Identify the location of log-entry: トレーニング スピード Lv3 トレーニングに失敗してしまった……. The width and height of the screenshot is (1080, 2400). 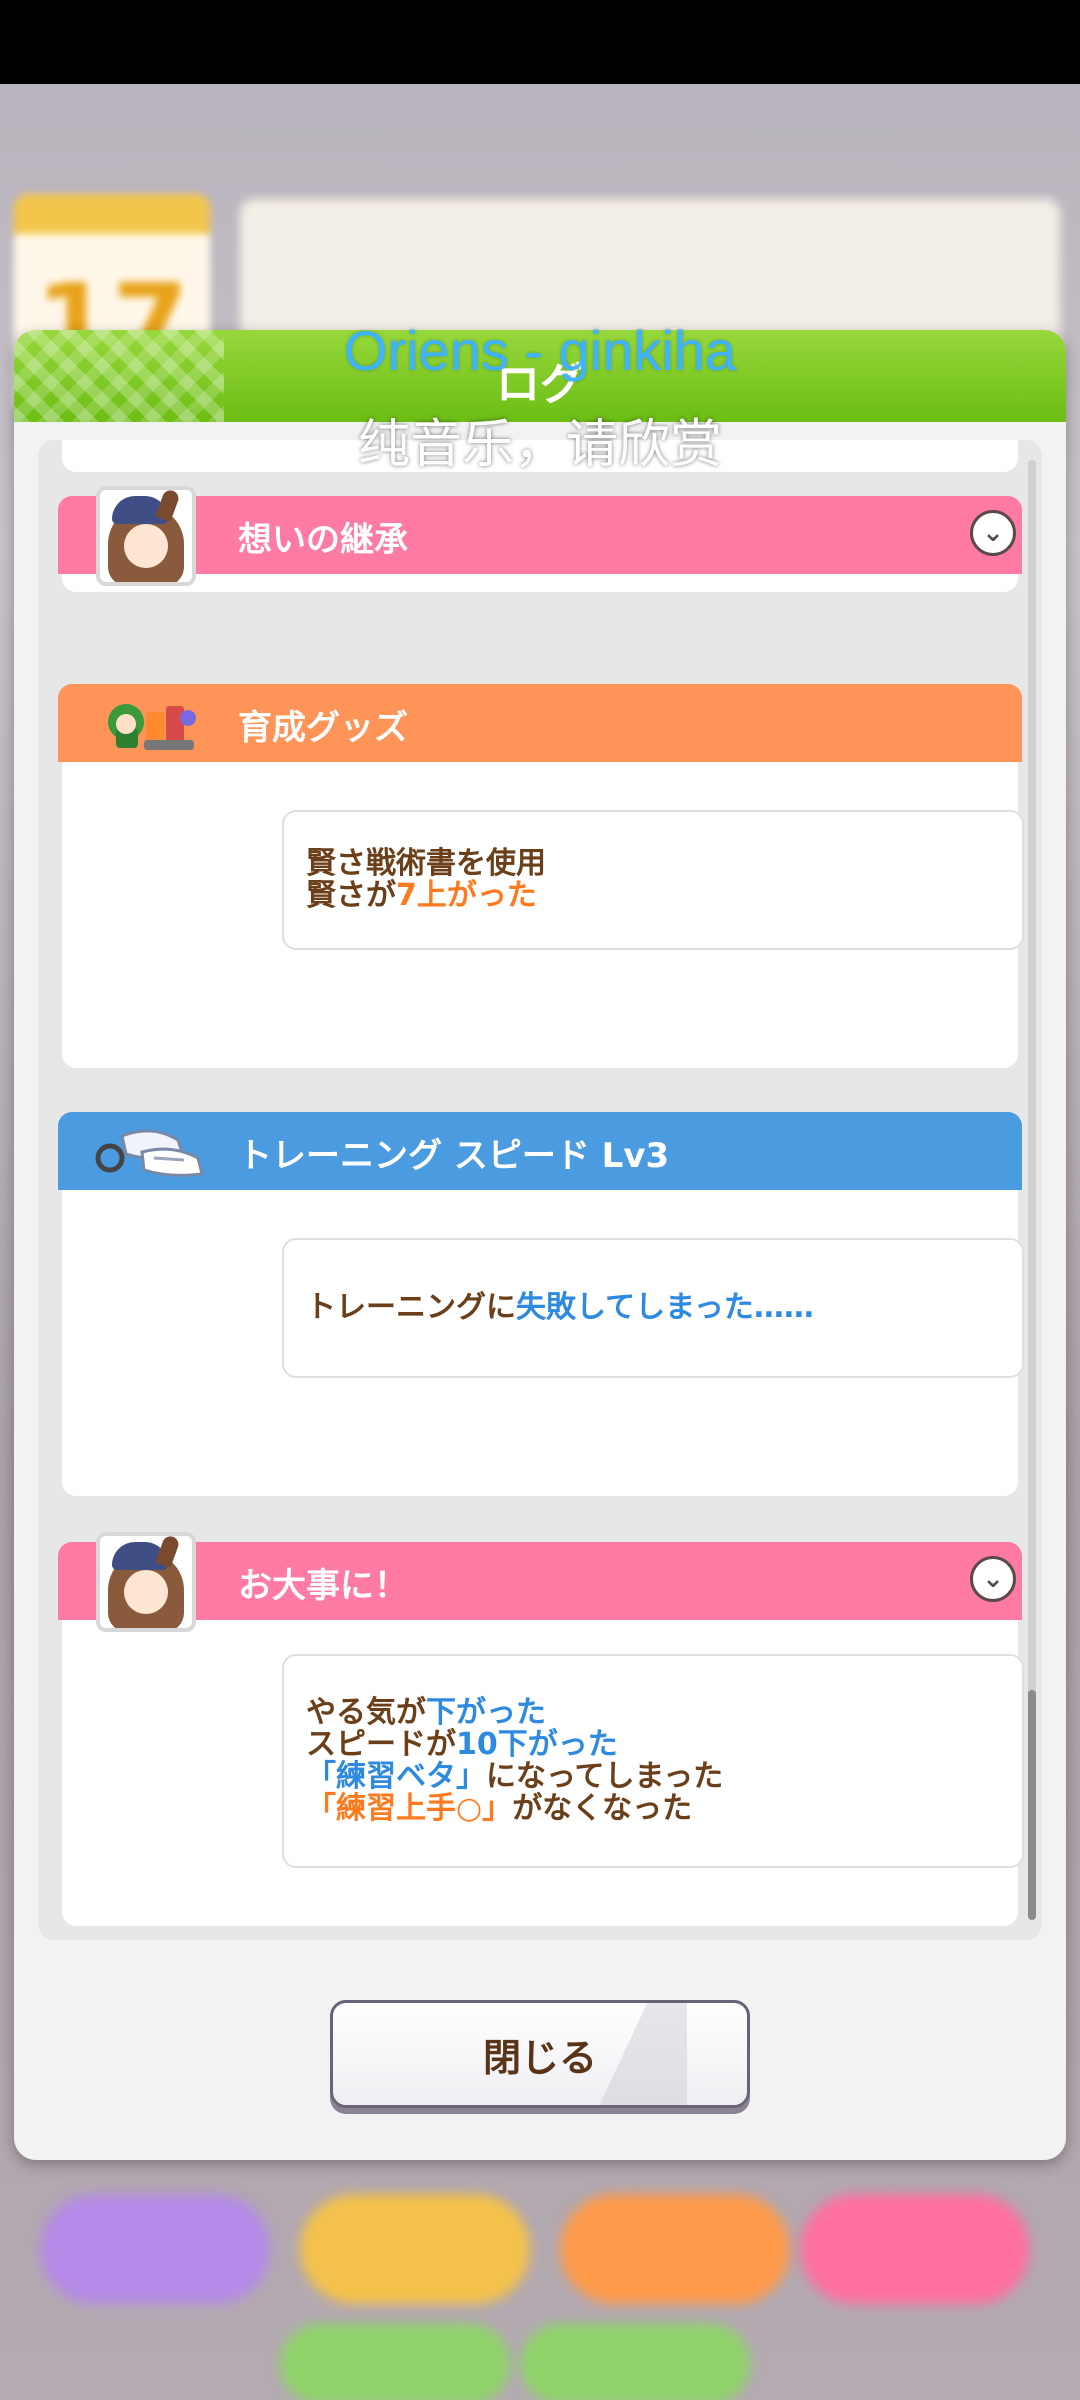
(541, 1304).